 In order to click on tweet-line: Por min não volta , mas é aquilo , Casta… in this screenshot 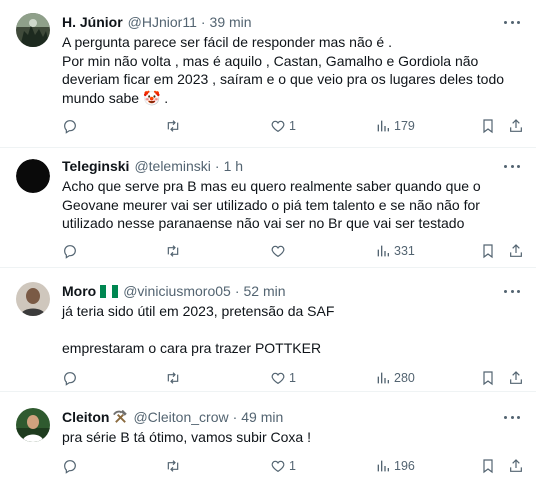, I will do `click(283, 79)`.